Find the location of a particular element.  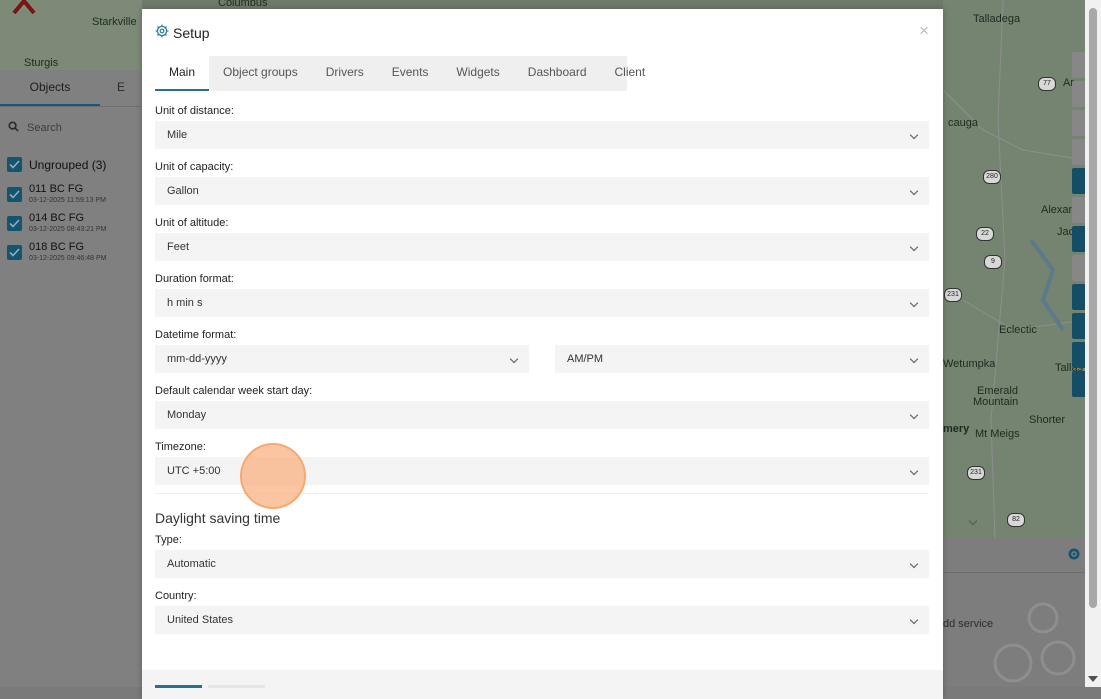

date-format-value: mm-dd-yyyy is located at coordinates (197, 359).